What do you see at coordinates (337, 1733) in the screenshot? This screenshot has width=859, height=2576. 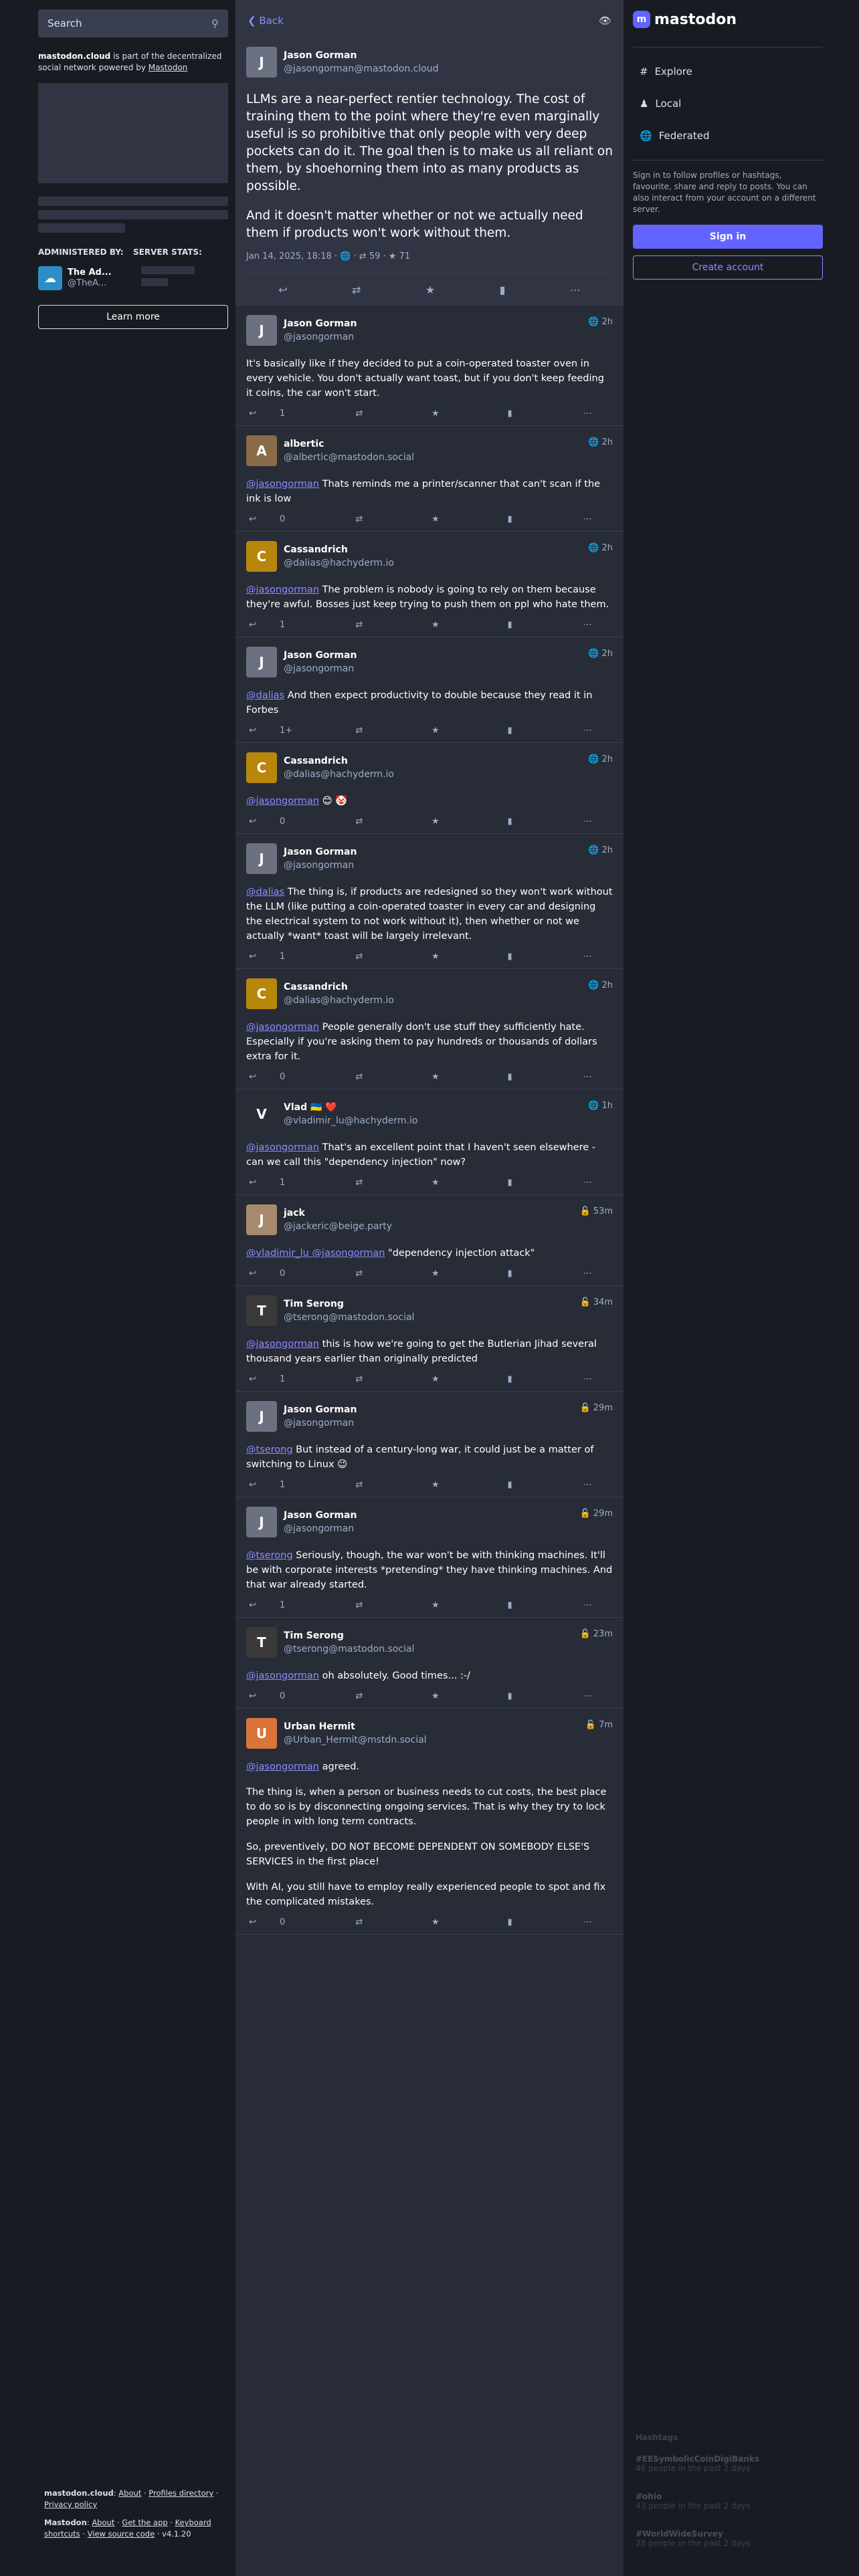 I see `status-account: U Urban Hermit @Urban_Hermit@mstdn.social` at bounding box center [337, 1733].